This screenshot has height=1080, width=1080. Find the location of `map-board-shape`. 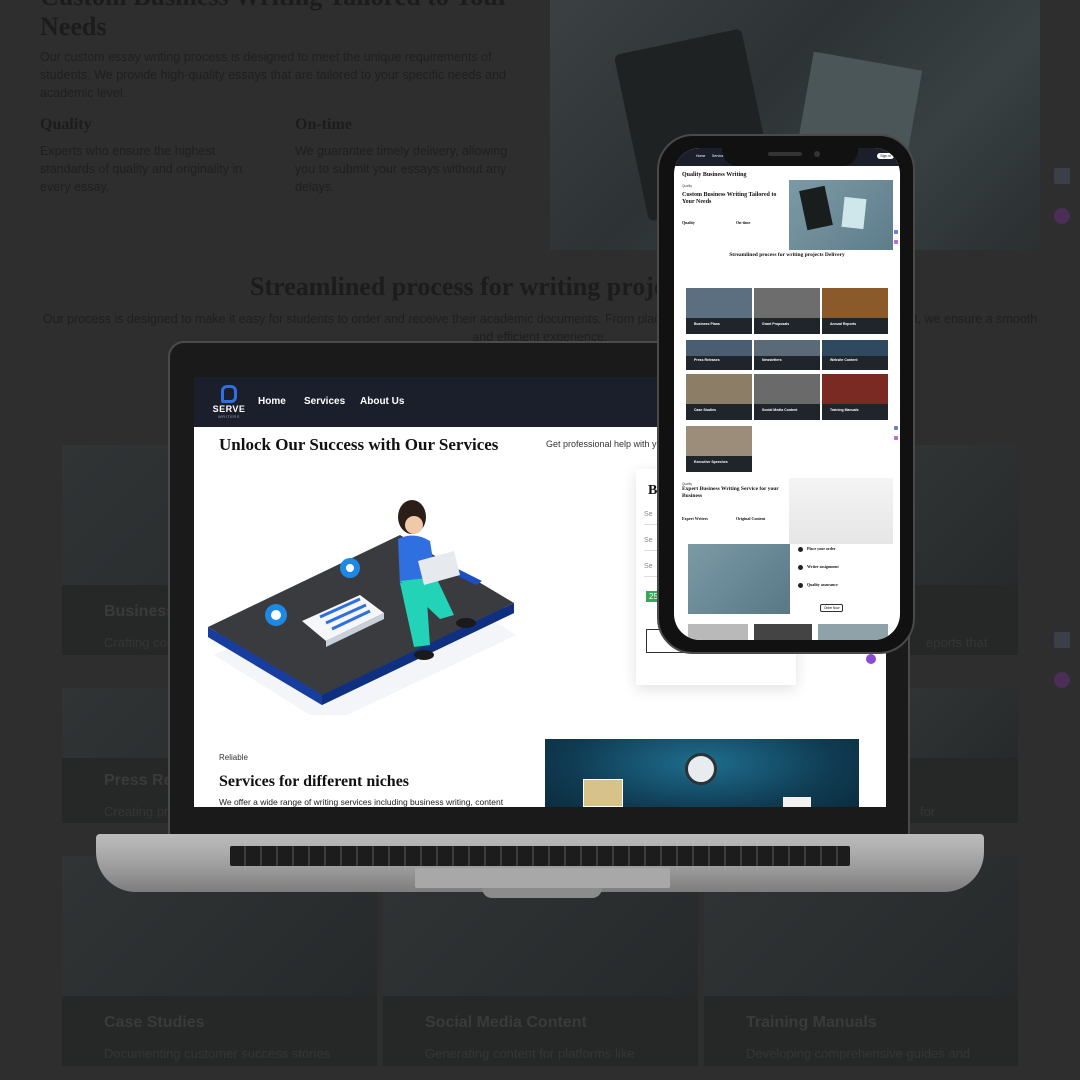

map-board-shape is located at coordinates (603, 793).